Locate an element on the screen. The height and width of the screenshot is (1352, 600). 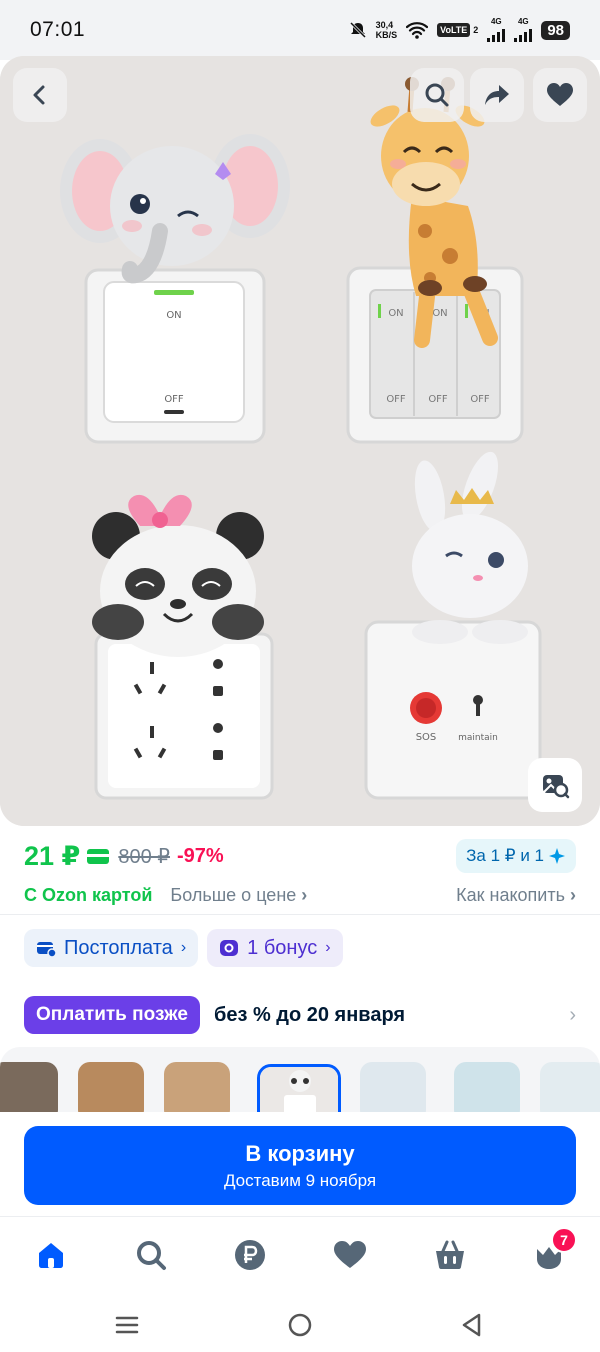
bonus-label: 1 бонус is located at coordinates (282, 947).